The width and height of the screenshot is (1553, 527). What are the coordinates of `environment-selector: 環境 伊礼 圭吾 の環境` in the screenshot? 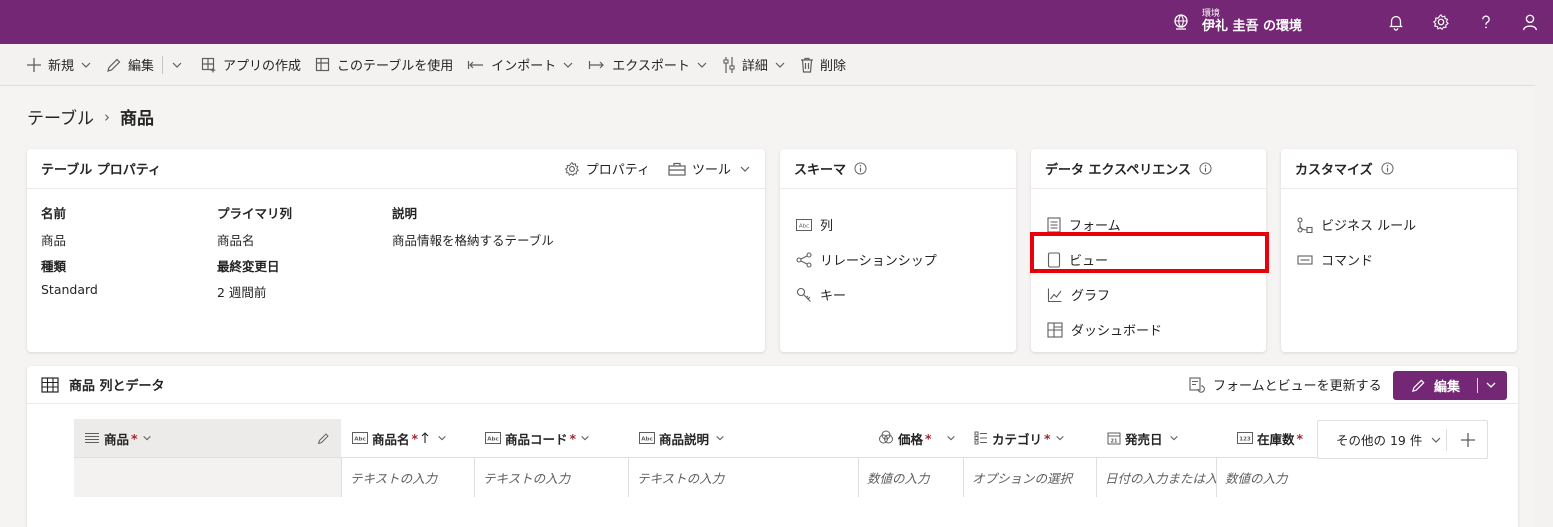 It's located at (1237, 22).